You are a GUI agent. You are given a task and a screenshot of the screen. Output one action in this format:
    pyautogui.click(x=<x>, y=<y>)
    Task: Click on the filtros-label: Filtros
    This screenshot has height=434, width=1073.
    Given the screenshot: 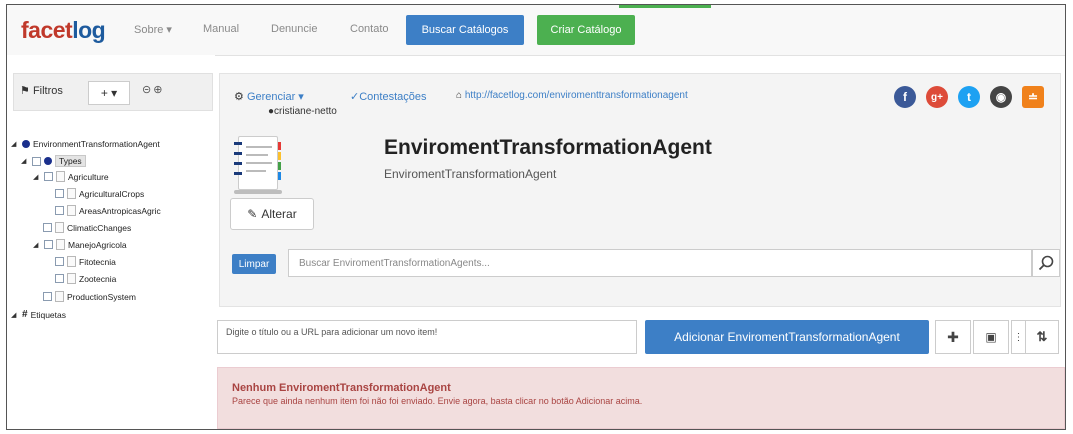 What is the action you would take?
    pyautogui.click(x=47, y=91)
    